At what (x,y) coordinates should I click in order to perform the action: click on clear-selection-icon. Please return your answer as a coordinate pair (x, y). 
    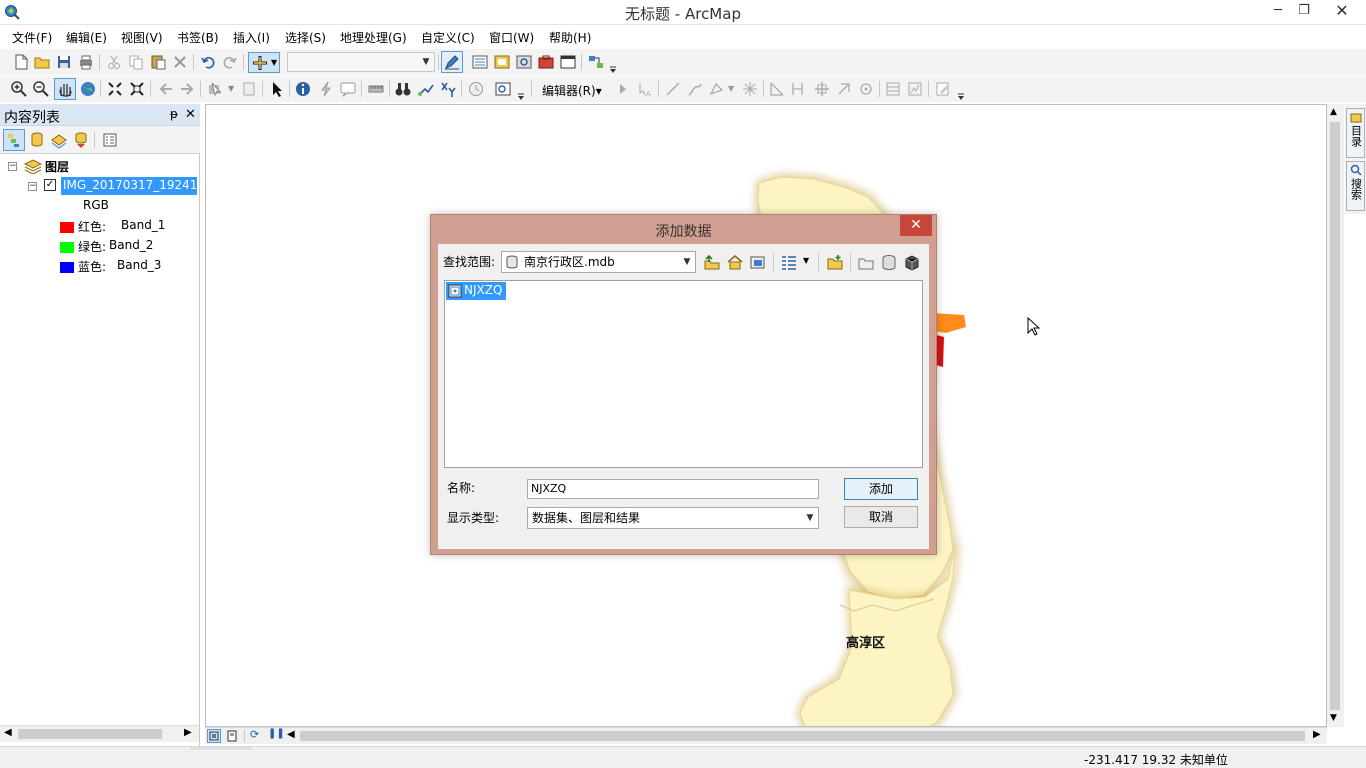
    Looking at the image, I should click on (249, 89).